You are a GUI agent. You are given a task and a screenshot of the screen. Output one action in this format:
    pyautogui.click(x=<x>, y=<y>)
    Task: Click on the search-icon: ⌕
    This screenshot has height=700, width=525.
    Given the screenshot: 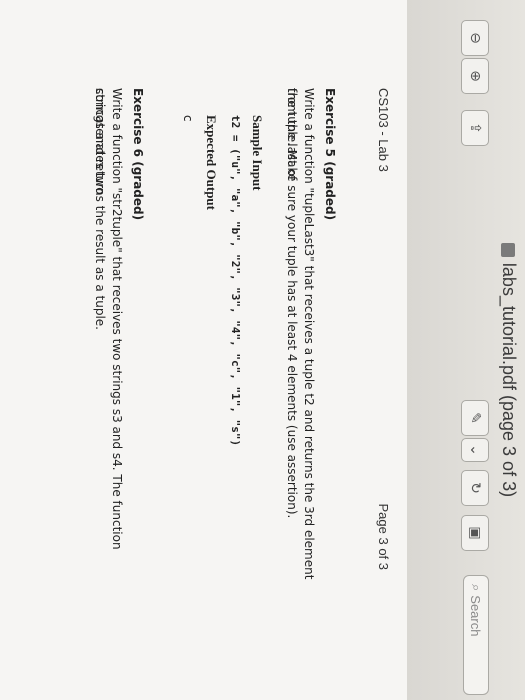 What is the action you would take?
    pyautogui.click(x=476, y=588)
    